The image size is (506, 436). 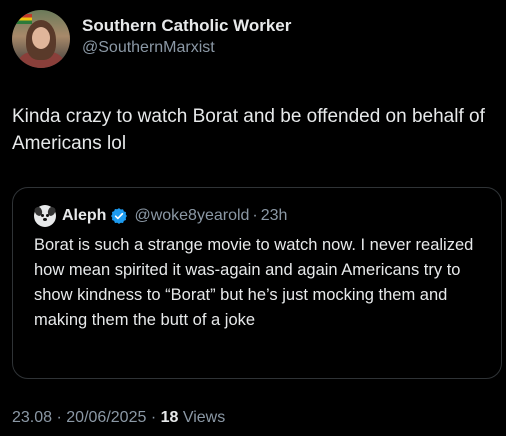 I want to click on author-handle: @SouthernMarxist, so click(x=186, y=48).